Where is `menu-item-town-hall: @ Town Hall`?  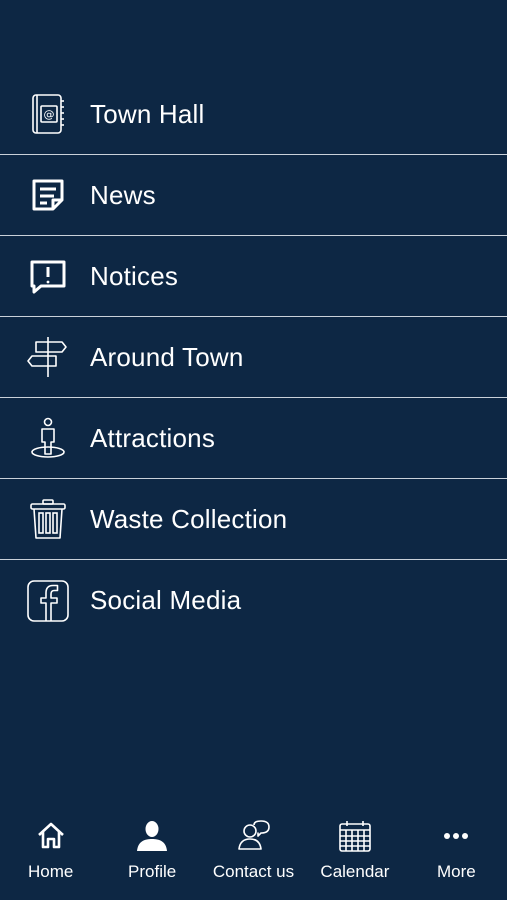
menu-item-town-hall: @ Town Hall is located at coordinates (253, 114).